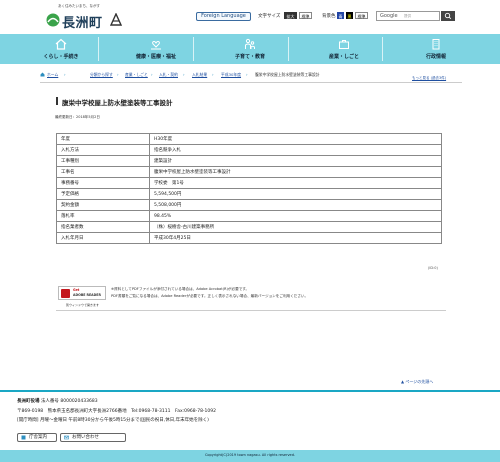 This screenshot has width=500, height=462. I want to click on search-input: Google 提供, so click(408, 16).